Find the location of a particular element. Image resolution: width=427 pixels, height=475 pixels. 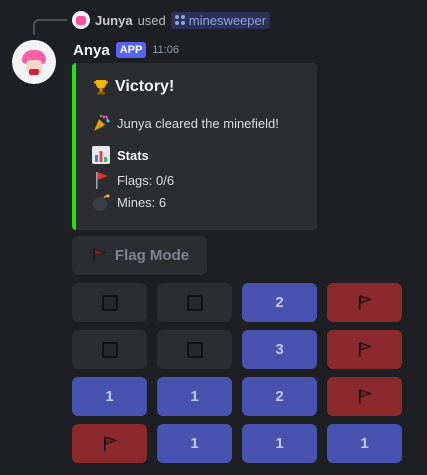

embed-title: Victory! is located at coordinates (132, 87).